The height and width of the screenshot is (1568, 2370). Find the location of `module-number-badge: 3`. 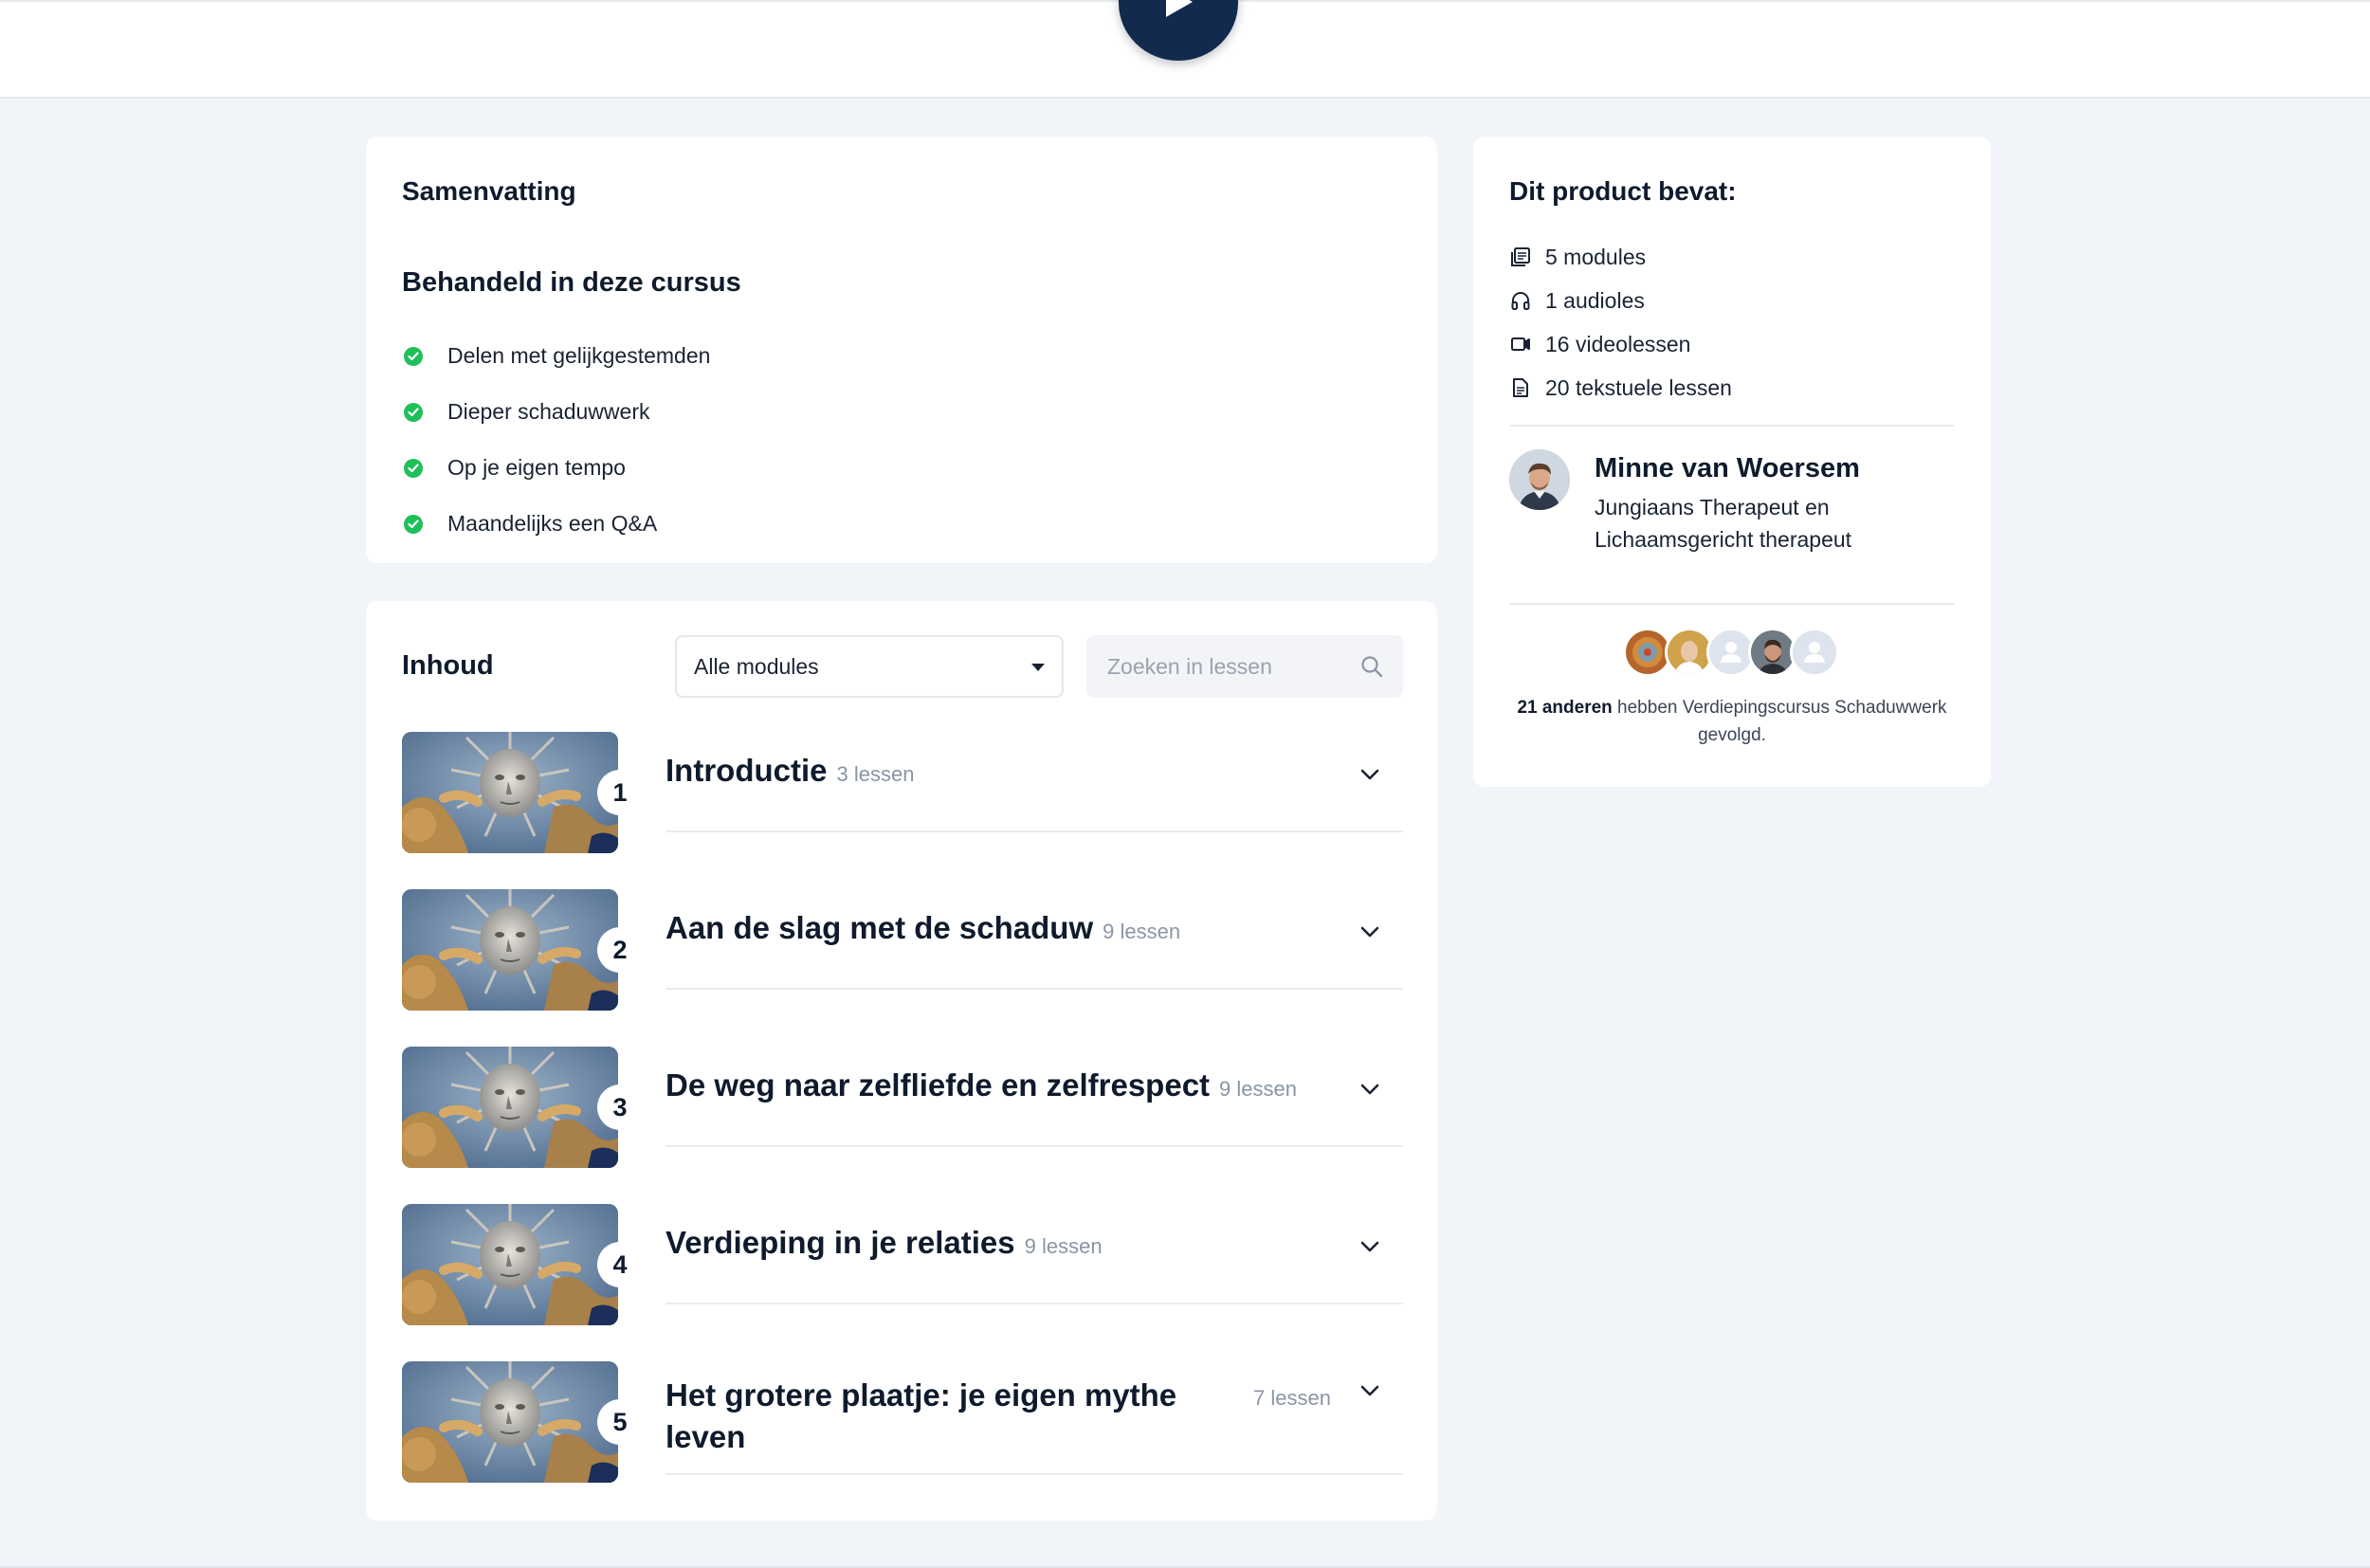

module-number-badge: 3 is located at coordinates (620, 1107).